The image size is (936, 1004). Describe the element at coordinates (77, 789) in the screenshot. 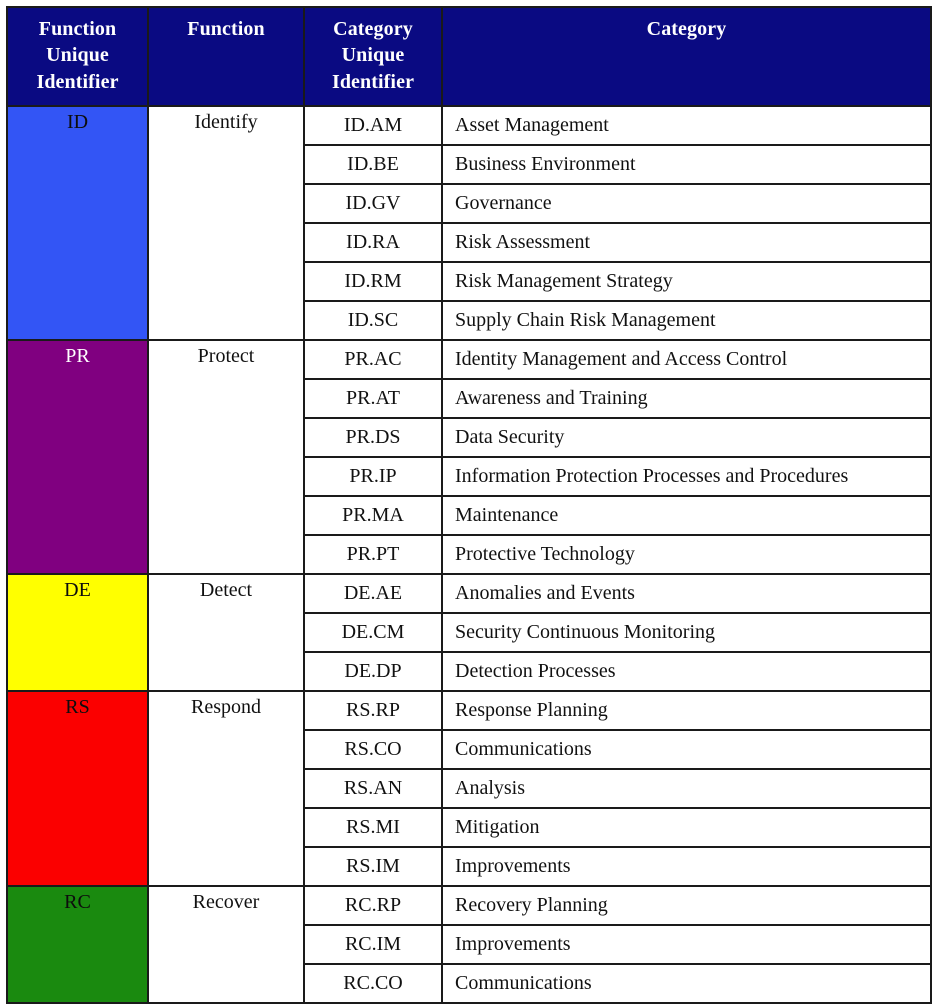

I see `function-unique-identifier-cell-rs: RS` at that location.